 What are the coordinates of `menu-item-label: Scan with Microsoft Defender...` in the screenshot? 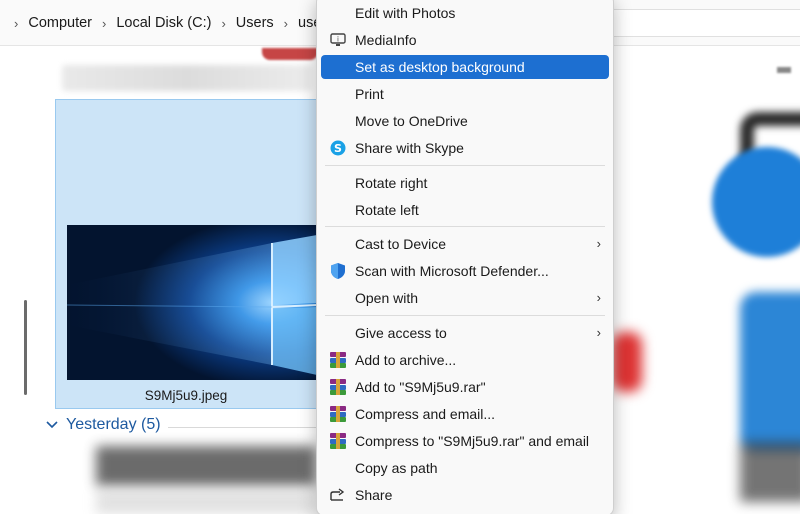 It's located at (452, 271).